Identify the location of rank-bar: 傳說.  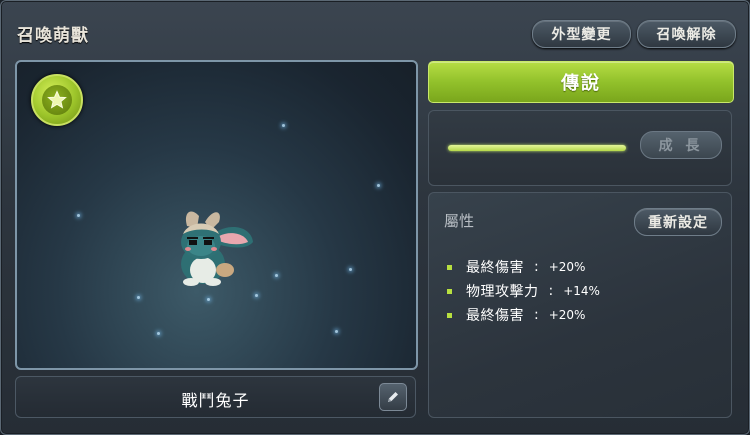
(581, 82).